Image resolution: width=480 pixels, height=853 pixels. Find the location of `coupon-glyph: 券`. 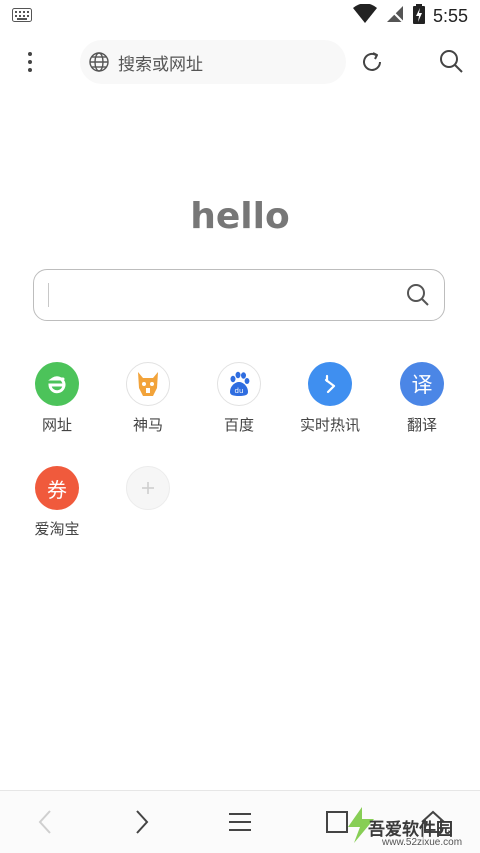

coupon-glyph: 券 is located at coordinates (57, 489).